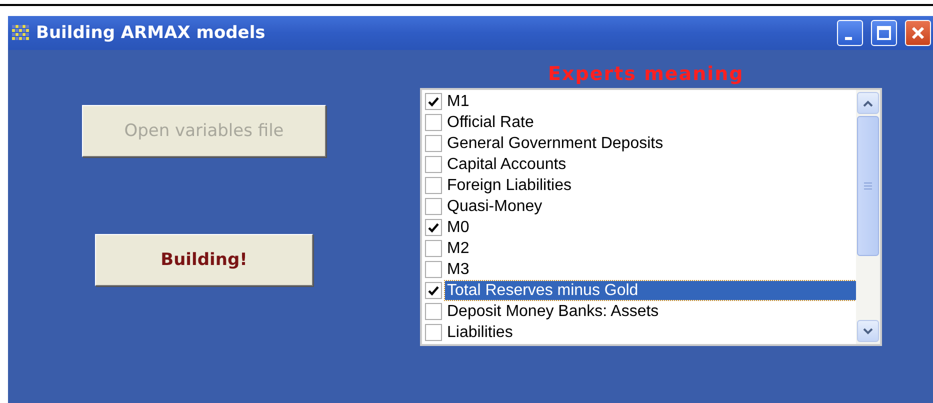  I want to click on list-item: Quasi-Money, so click(494, 206).